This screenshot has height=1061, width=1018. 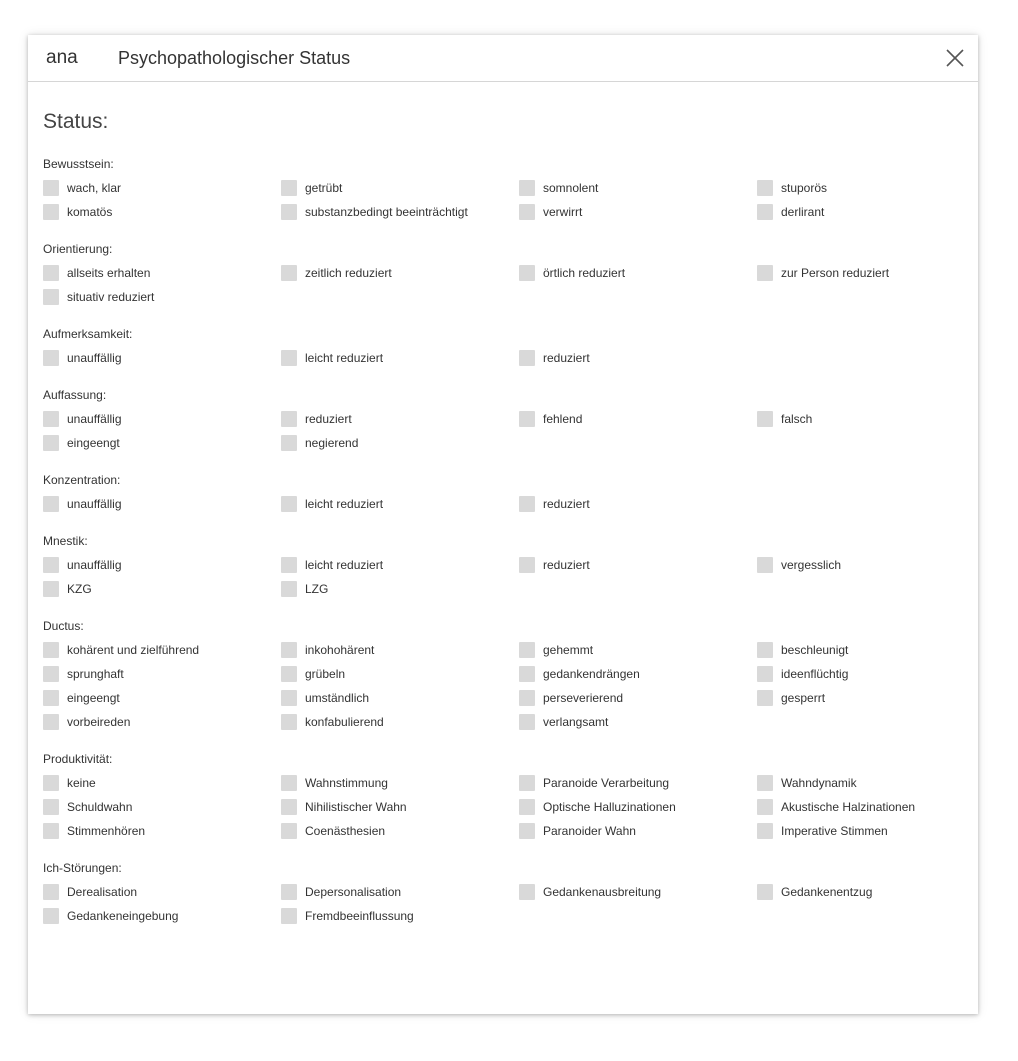 What do you see at coordinates (162, 650) in the screenshot?
I see `checkbox-option: kohärent und zielführend` at bounding box center [162, 650].